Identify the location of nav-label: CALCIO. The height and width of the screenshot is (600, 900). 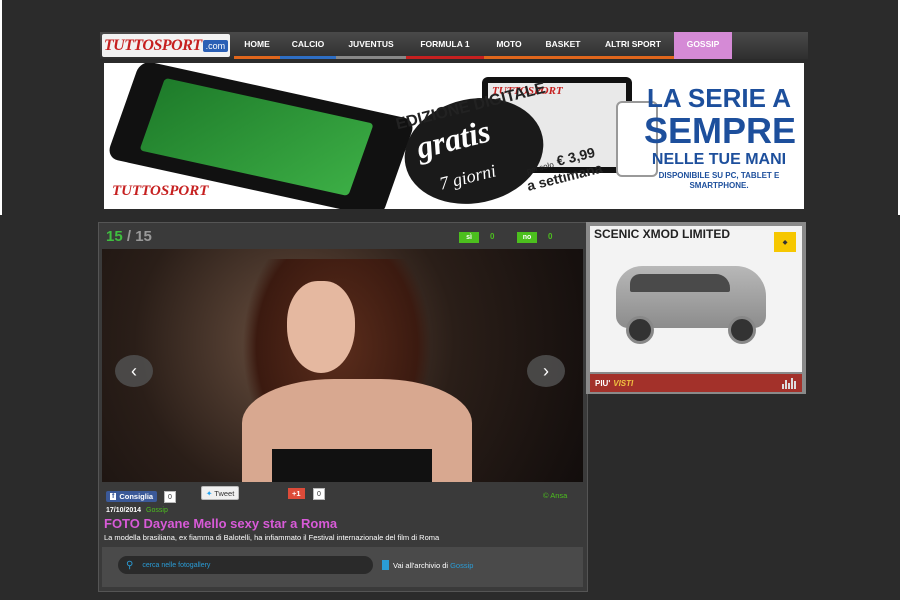
(308, 44).